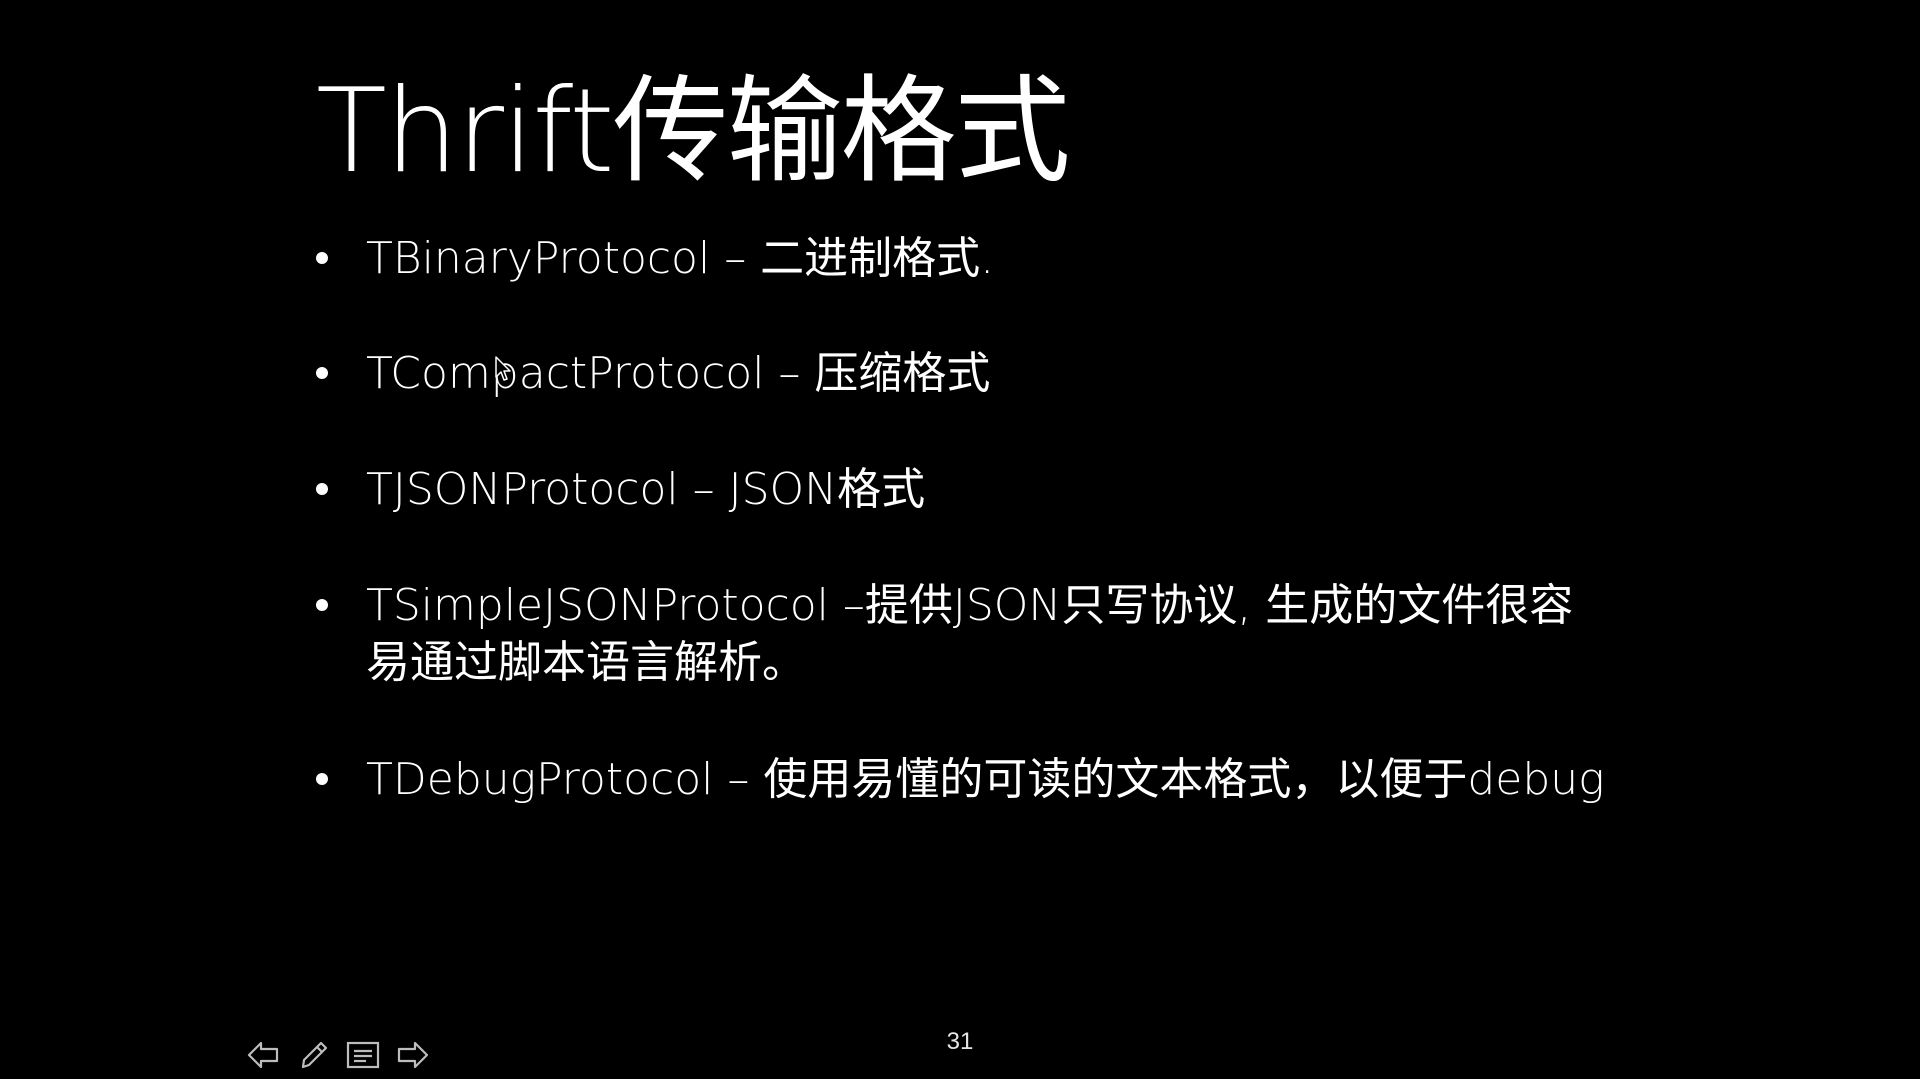  What do you see at coordinates (338, 1055) in the screenshot?
I see `presenter-toolbar` at bounding box center [338, 1055].